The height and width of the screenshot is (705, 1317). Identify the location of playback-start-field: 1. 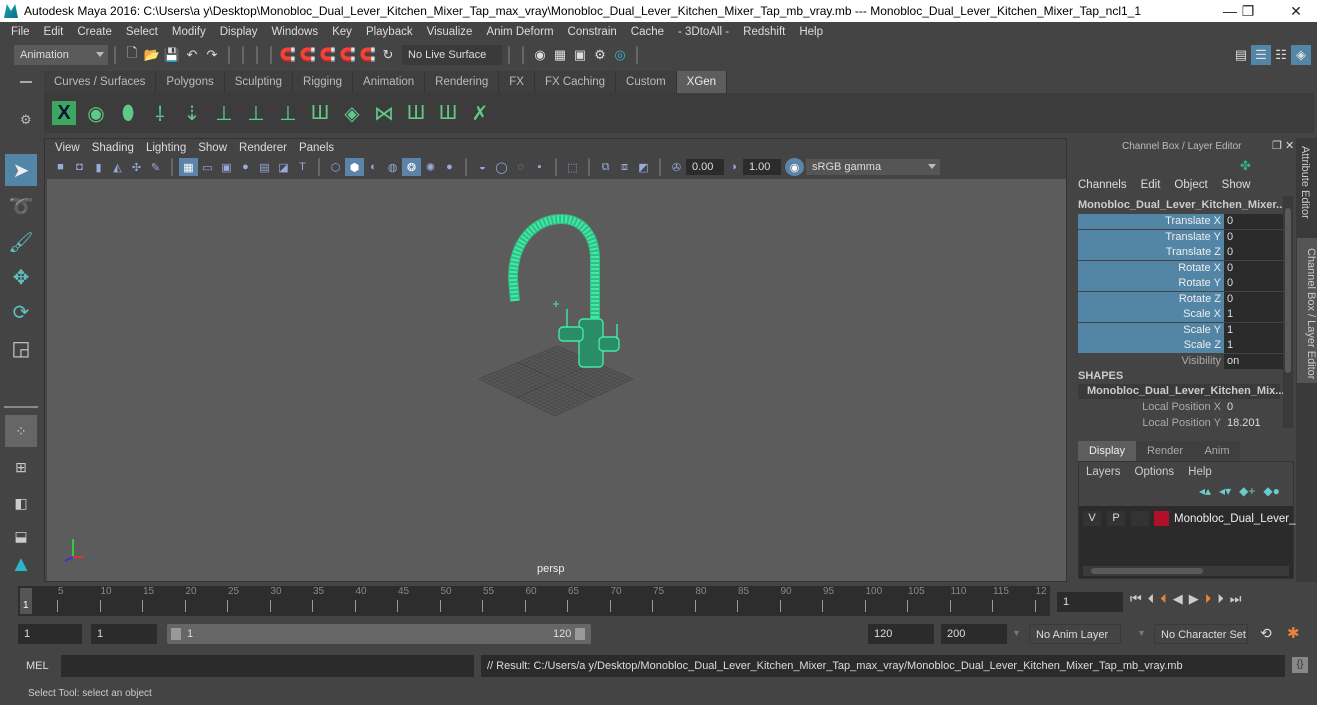
(124, 634).